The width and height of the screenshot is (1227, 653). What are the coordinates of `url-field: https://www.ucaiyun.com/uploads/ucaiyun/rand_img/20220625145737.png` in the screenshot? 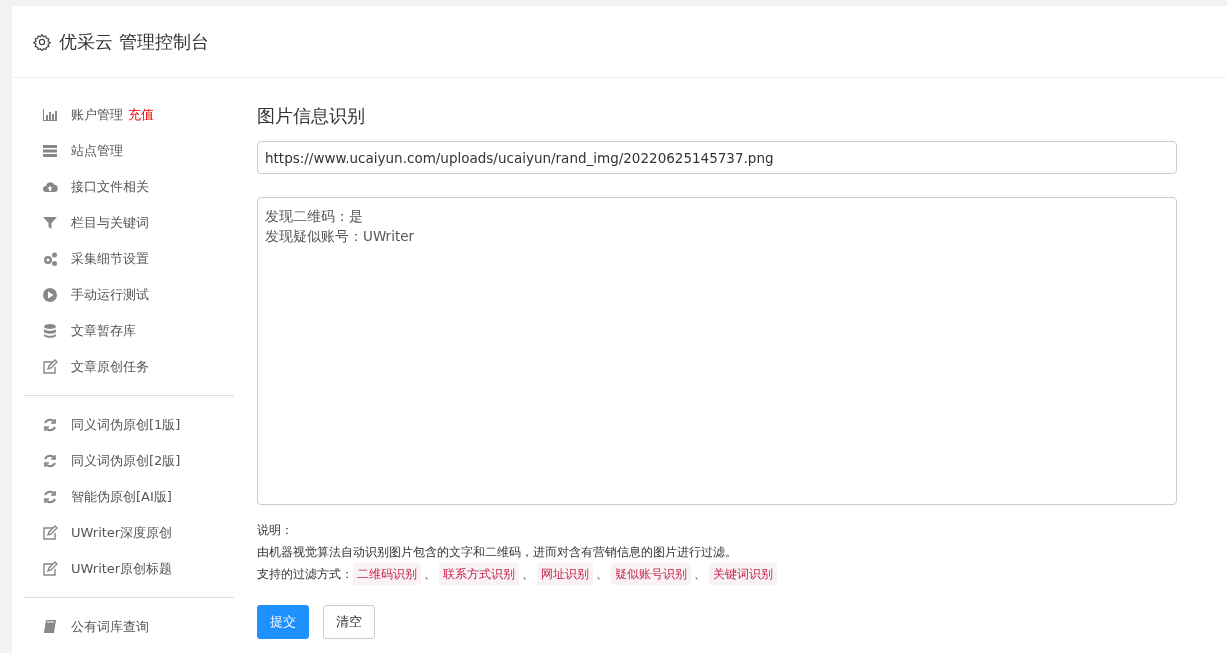 It's located at (717, 157).